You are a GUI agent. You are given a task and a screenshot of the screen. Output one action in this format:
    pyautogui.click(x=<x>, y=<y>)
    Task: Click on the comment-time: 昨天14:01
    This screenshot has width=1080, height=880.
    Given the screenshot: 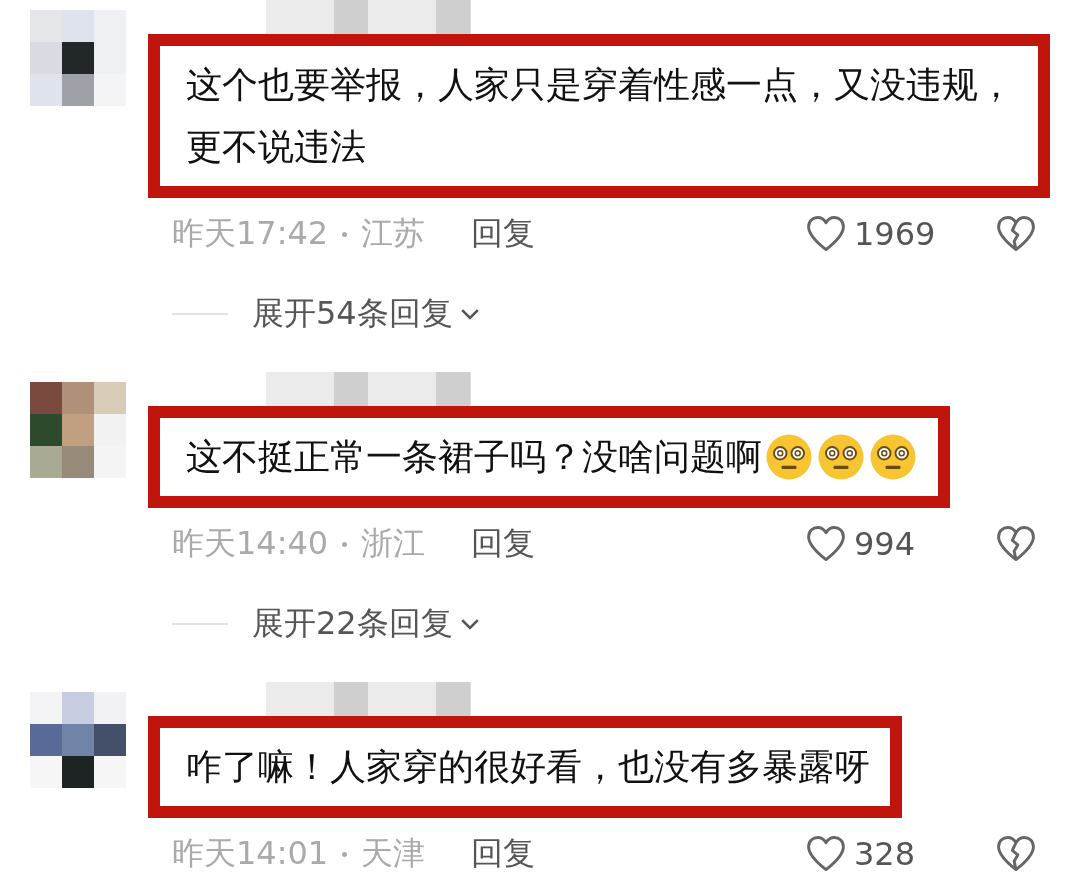 What is the action you would take?
    pyautogui.click(x=250, y=853)
    